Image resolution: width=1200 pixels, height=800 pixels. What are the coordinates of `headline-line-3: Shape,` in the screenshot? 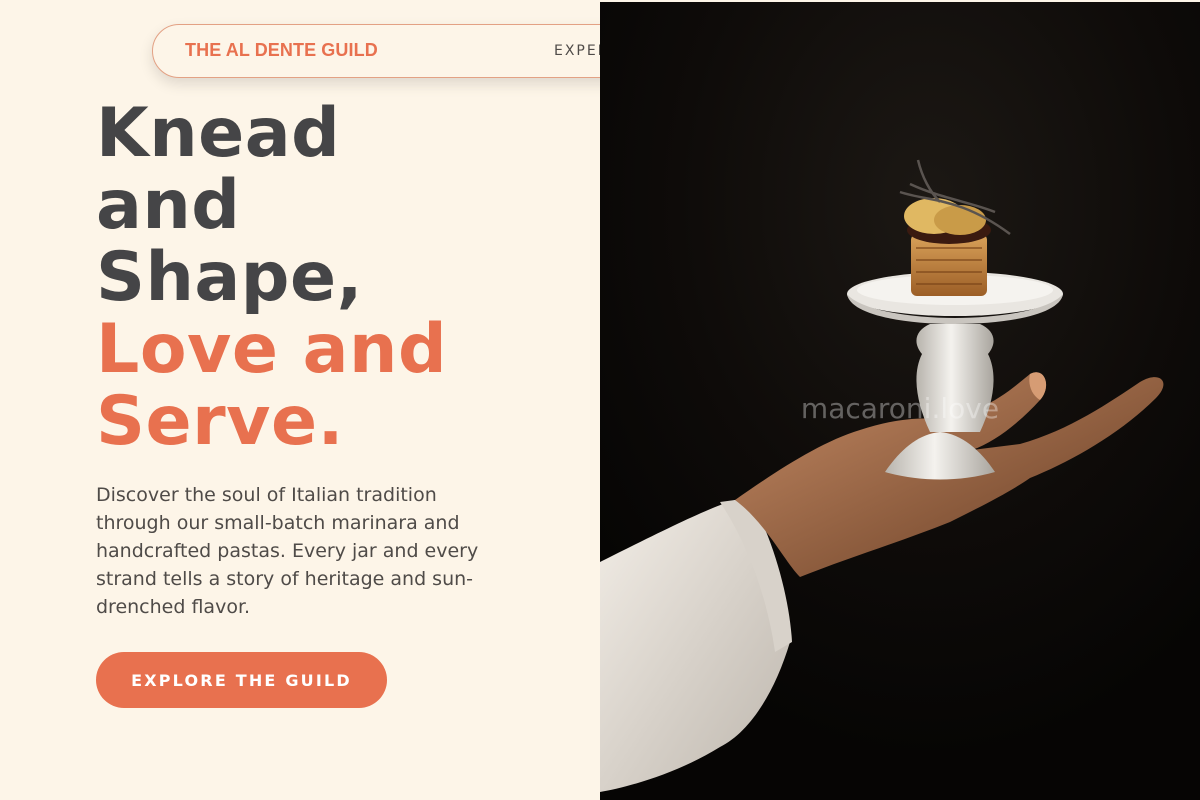 It's located at (229, 277).